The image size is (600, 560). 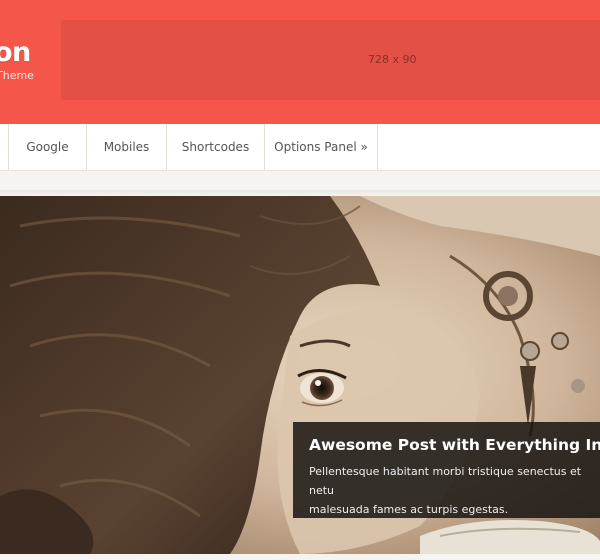 I want to click on ad-banner: 728 x 90, so click(x=330, y=60).